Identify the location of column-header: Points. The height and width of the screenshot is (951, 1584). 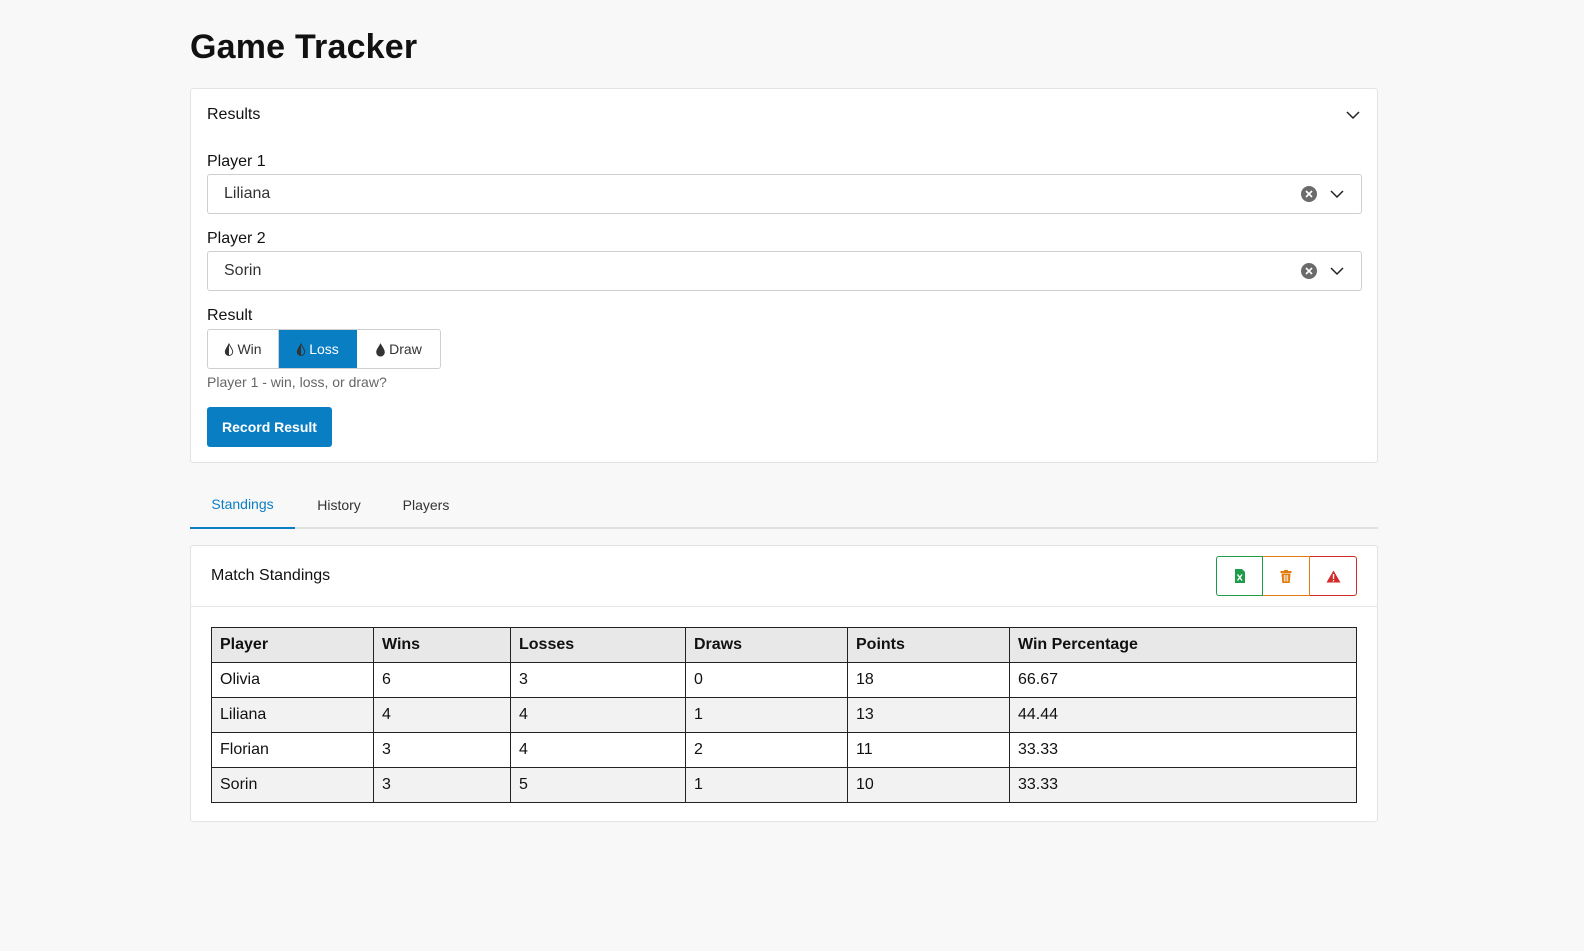
(928, 645).